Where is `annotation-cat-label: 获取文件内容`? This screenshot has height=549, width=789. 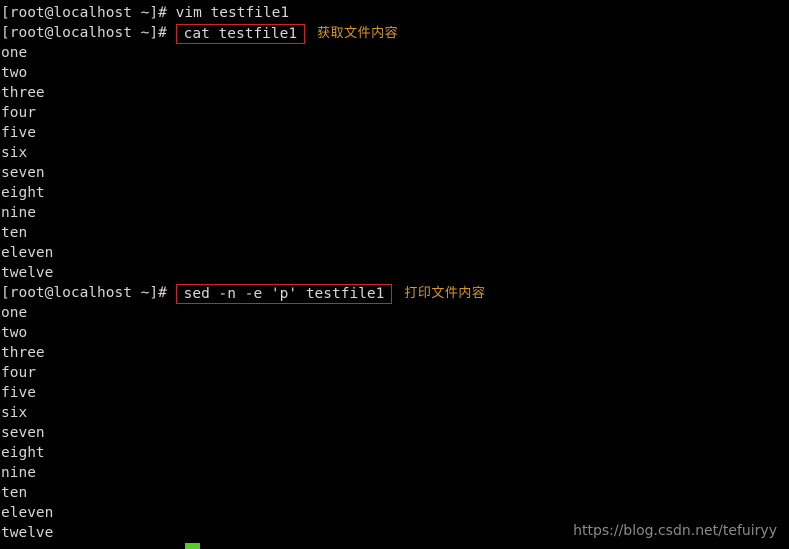 annotation-cat-label: 获取文件内容 is located at coordinates (358, 33).